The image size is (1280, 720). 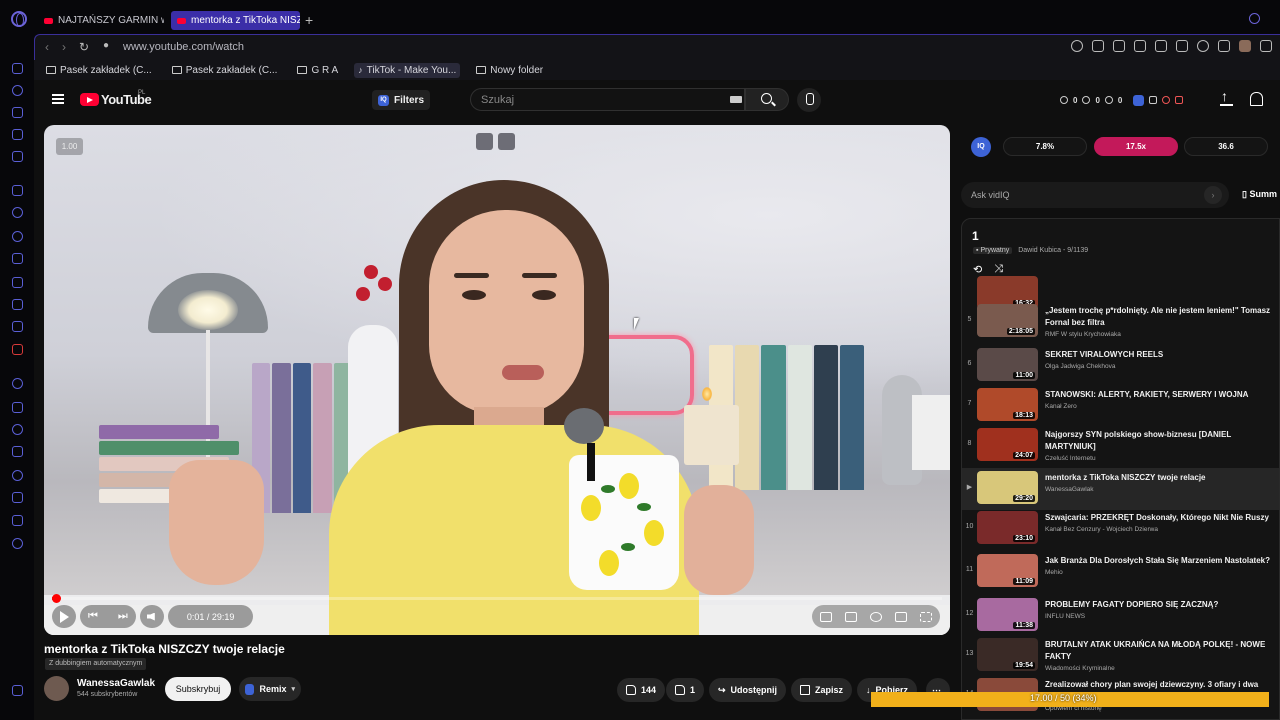 I want to click on sidebar-refresh-icon, so click(x=17, y=90).